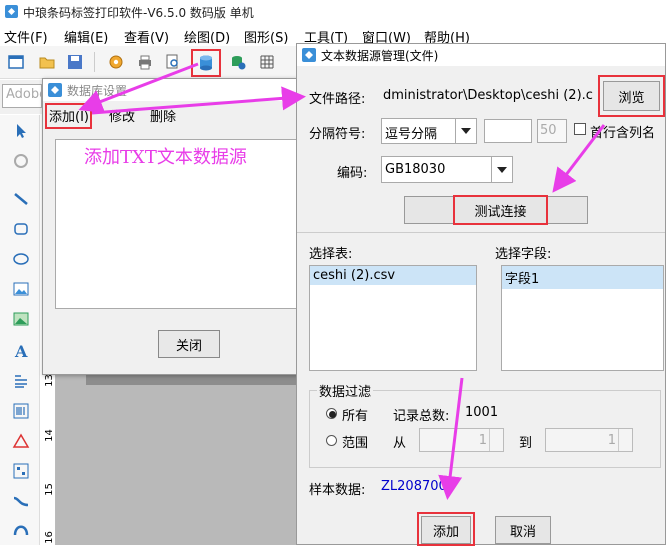  I want to click on menu-shape: 图形(S), so click(266, 36).